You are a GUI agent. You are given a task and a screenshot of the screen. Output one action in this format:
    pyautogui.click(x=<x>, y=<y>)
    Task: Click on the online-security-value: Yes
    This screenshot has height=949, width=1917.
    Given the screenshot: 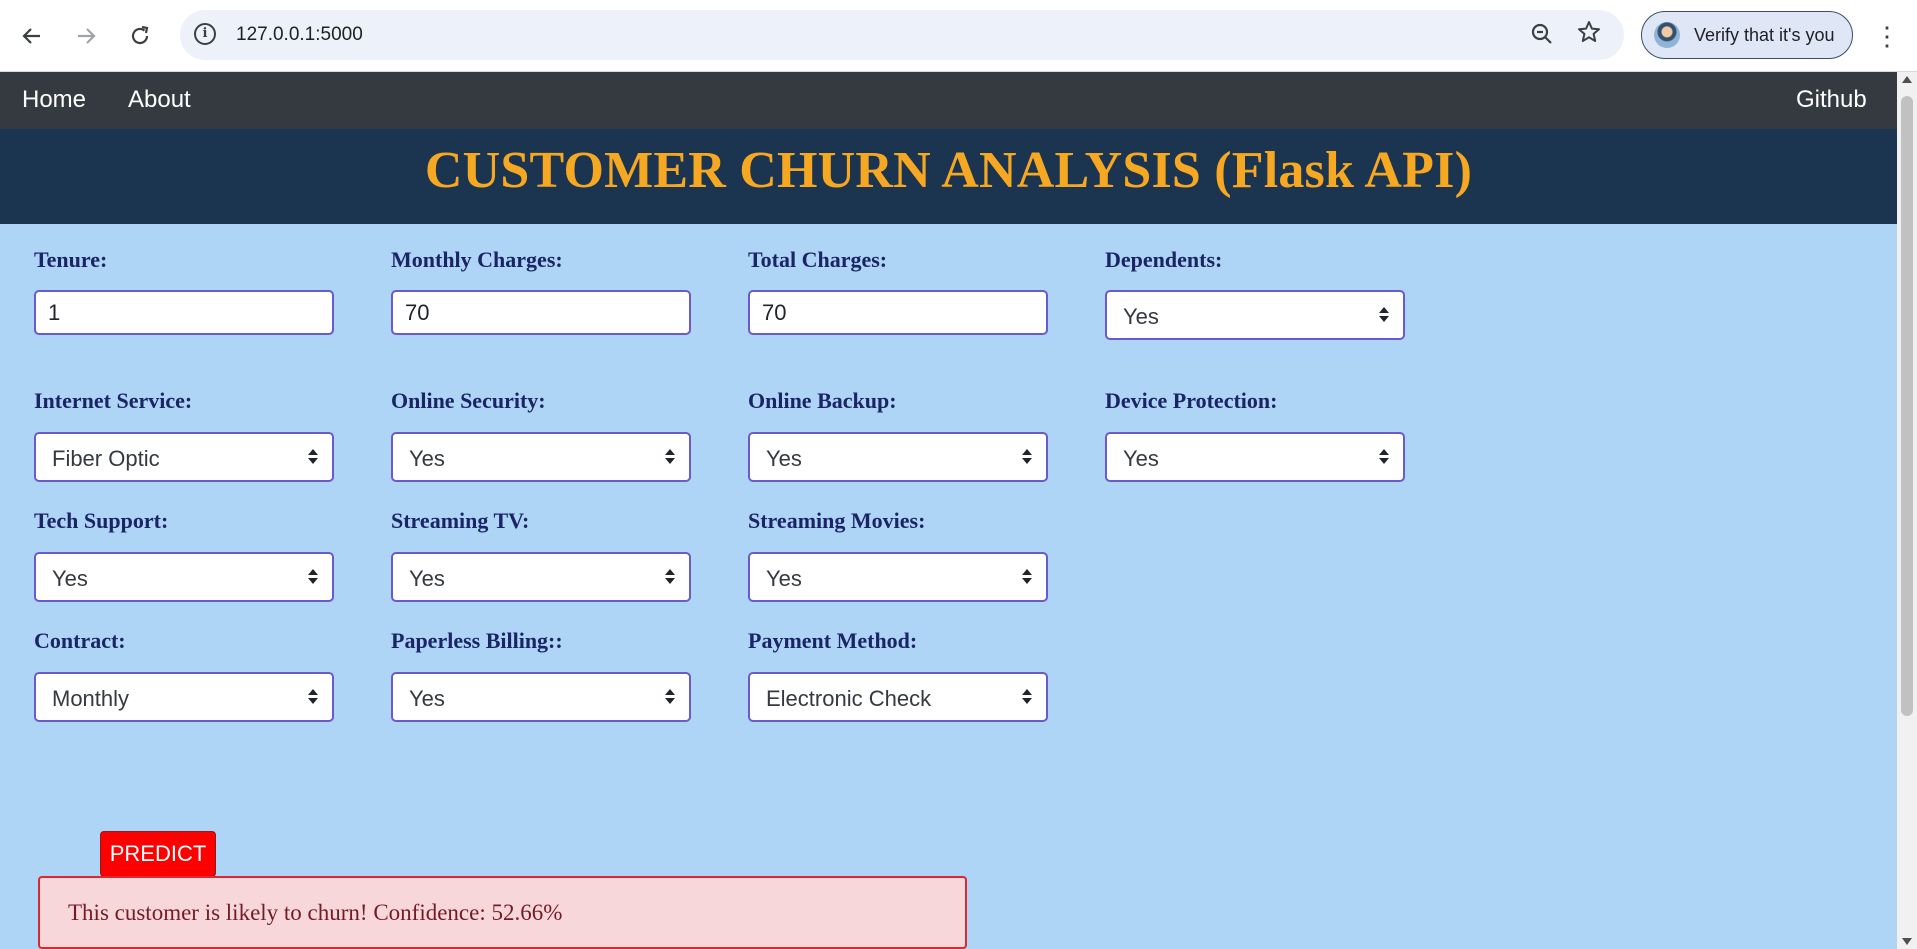 What is the action you would take?
    pyautogui.click(x=427, y=458)
    